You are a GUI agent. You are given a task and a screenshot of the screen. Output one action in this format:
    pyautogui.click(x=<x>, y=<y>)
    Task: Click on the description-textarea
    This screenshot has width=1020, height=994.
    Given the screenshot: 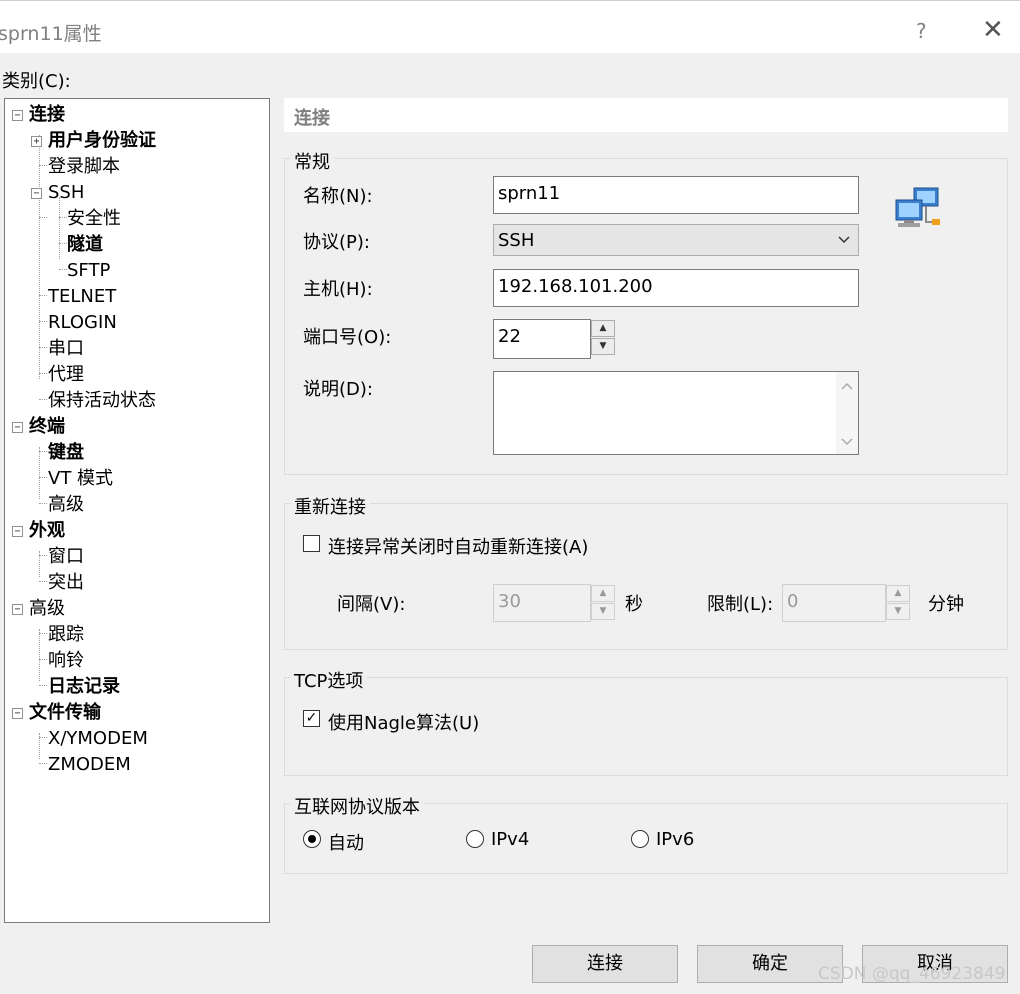 What is the action you would take?
    pyautogui.click(x=676, y=413)
    